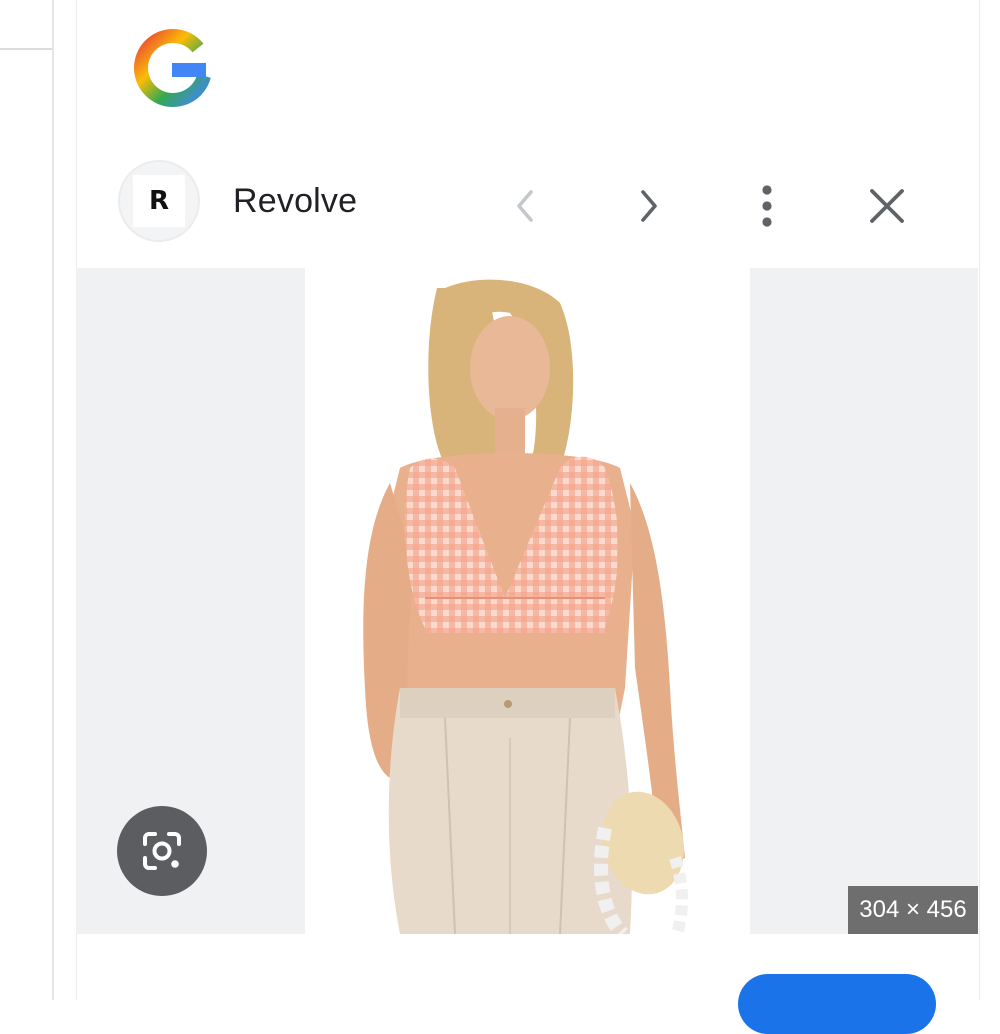 This screenshot has height=1034, width=1000. What do you see at coordinates (26, 49) in the screenshot?
I see `divider` at bounding box center [26, 49].